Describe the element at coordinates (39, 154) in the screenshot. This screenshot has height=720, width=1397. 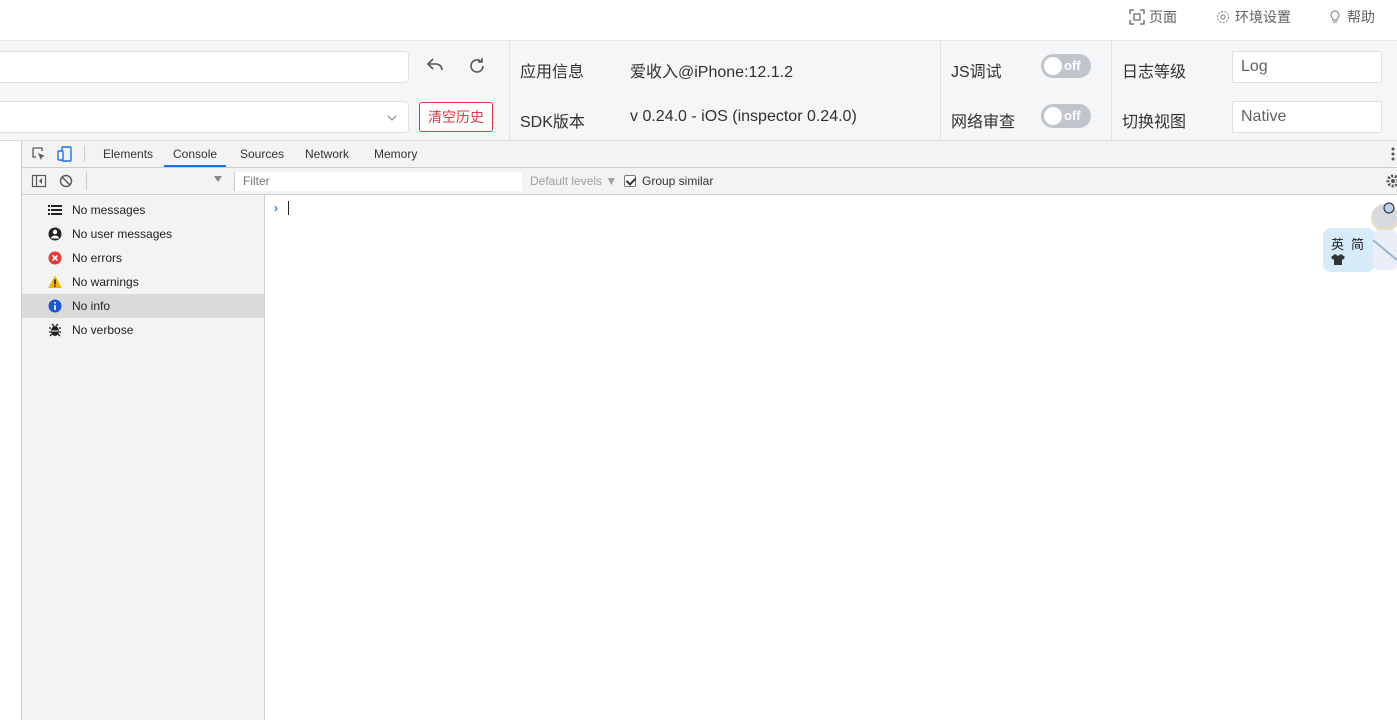
I see `inspect-element-icon` at that location.